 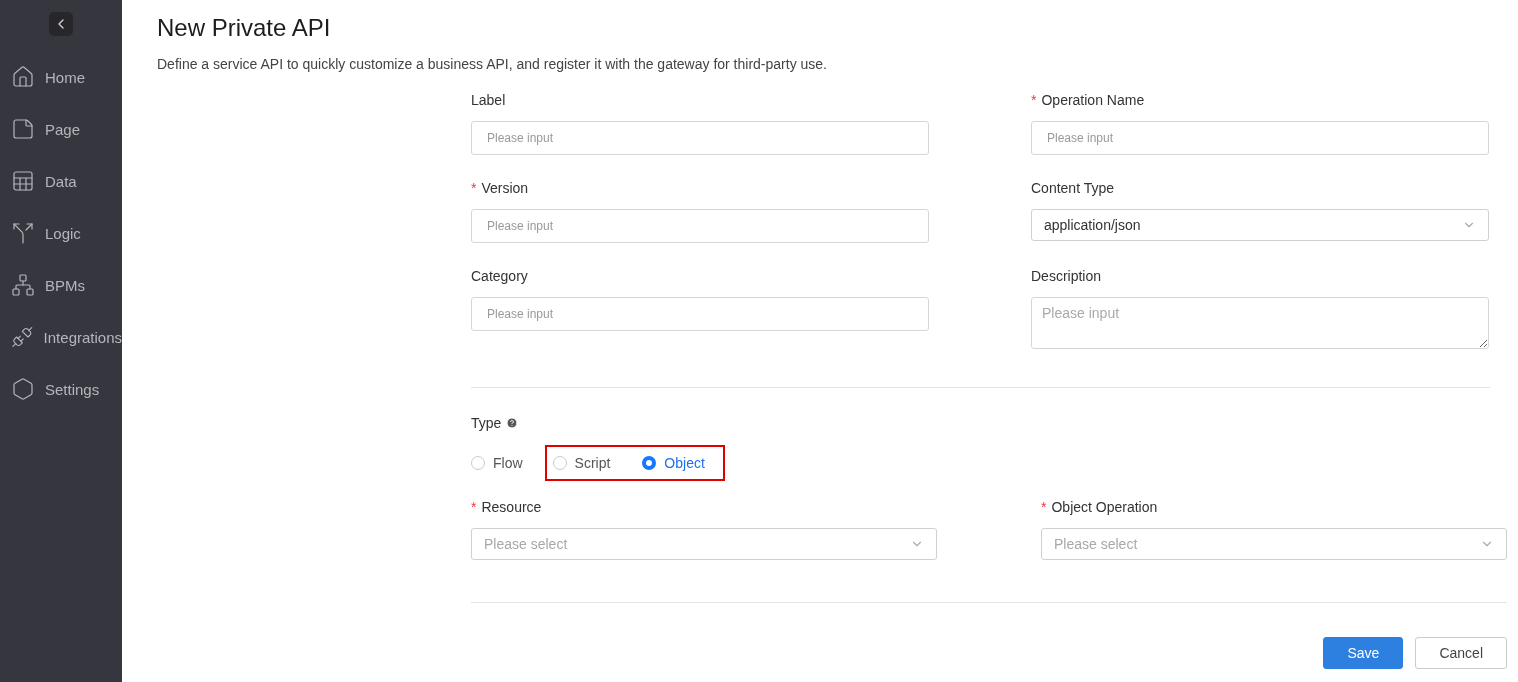 What do you see at coordinates (1073, 188) in the screenshot?
I see `field-label-text: Content Type` at bounding box center [1073, 188].